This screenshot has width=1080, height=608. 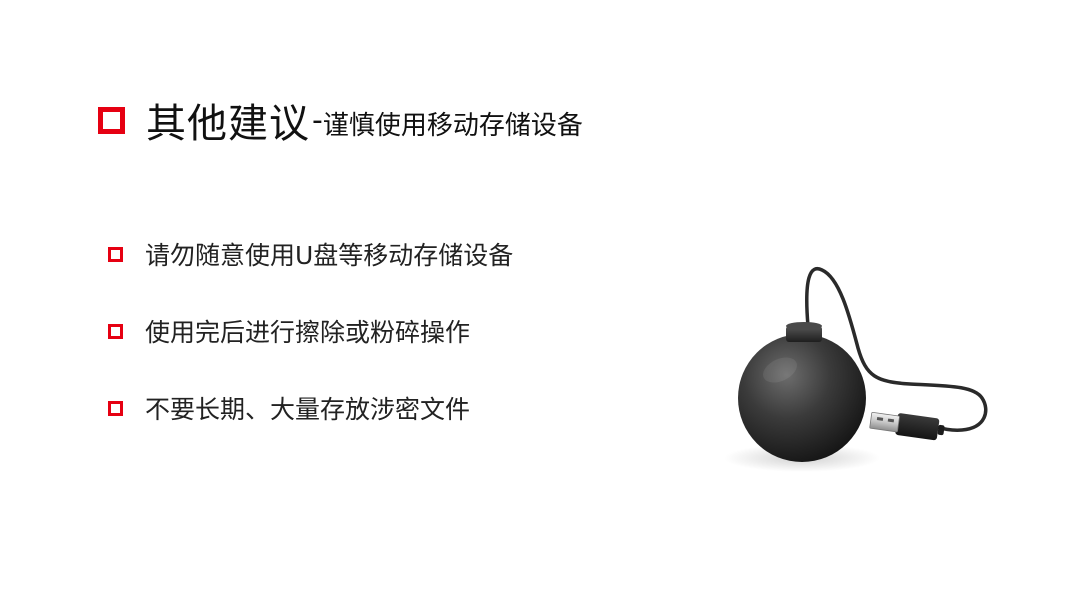 I want to click on usb-bomb-icon, so click(x=856, y=369).